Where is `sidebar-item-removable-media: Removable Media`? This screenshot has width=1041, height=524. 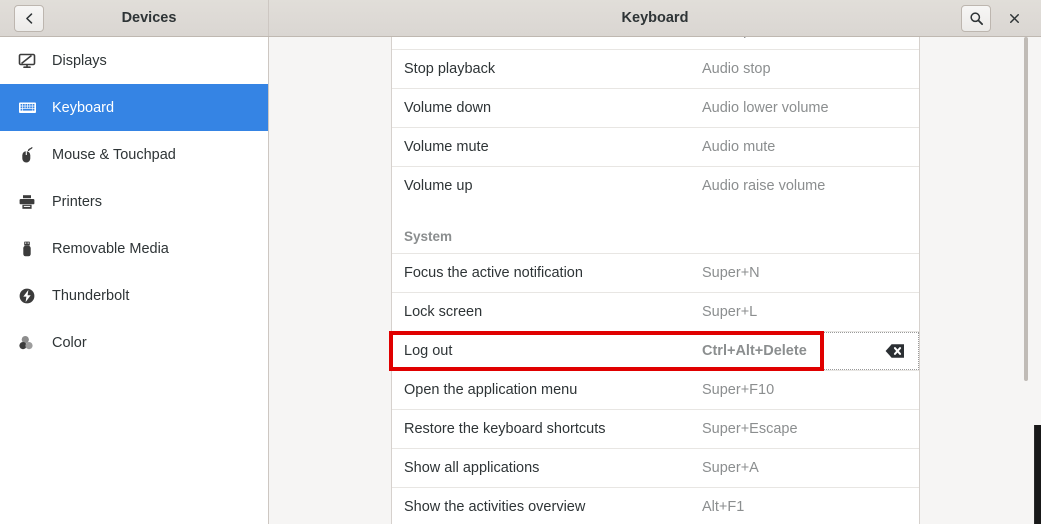
sidebar-item-removable-media: Removable Media is located at coordinates (134, 248).